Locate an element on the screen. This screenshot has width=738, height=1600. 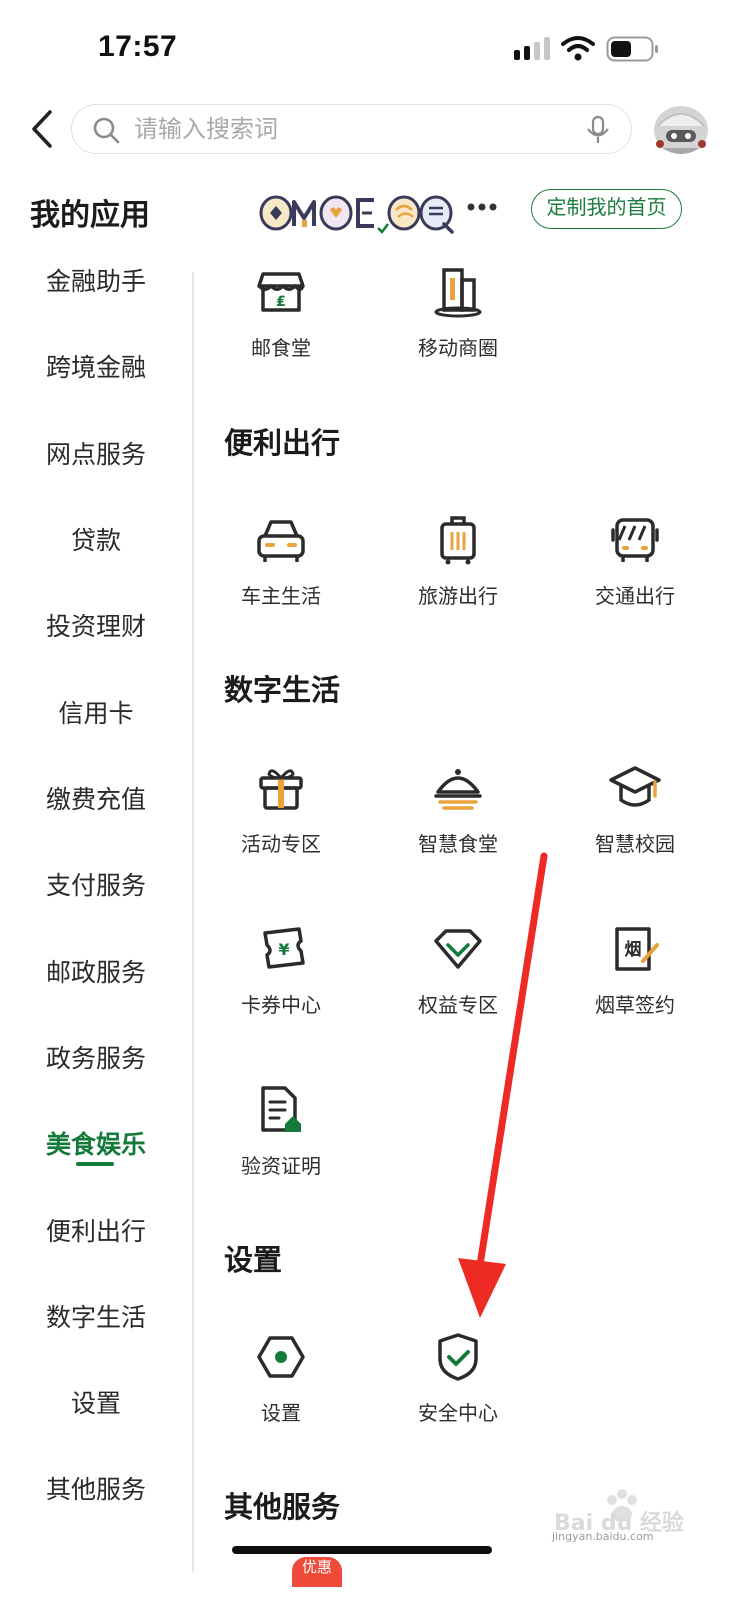
app-label: 卡券中心 is located at coordinates (281, 1006).